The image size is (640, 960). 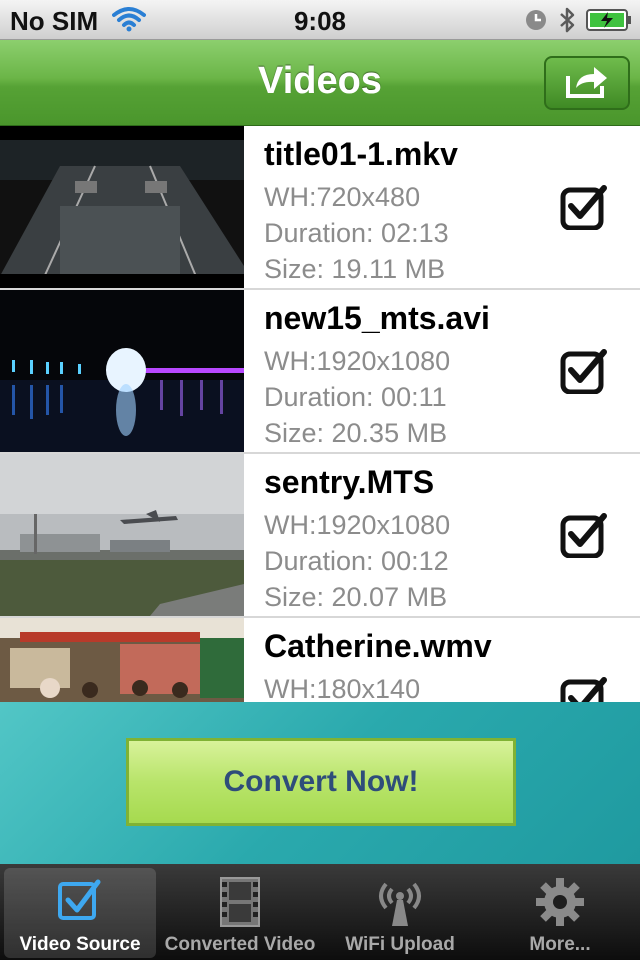 I want to click on video-size: Size: 20.07 MB, so click(x=356, y=597).